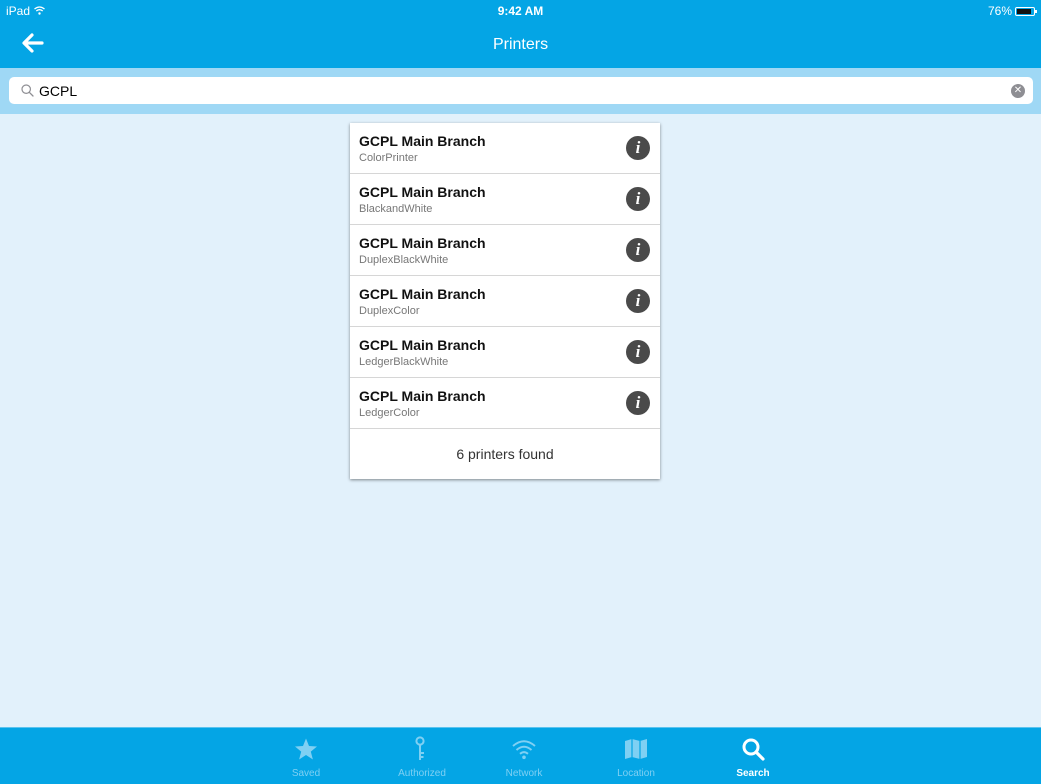 This screenshot has height=784, width=1041. Describe the element at coordinates (422, 749) in the screenshot. I see `key-icon` at that location.